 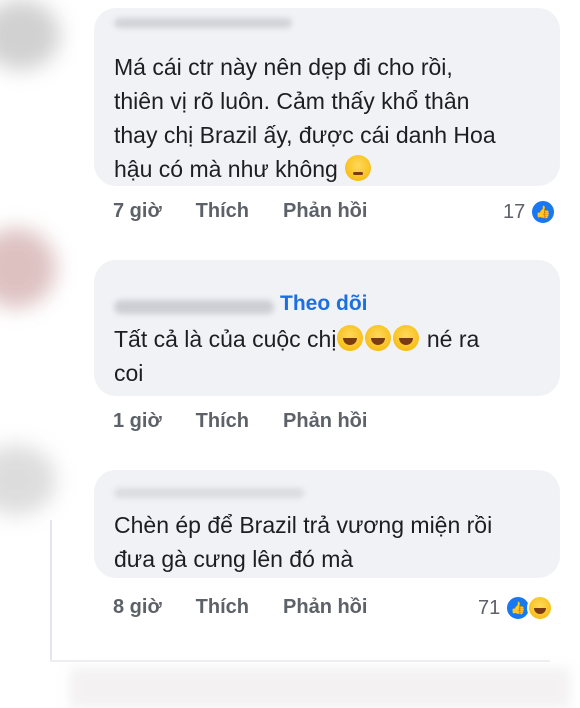 What do you see at coordinates (516, 608) in the screenshot?
I see `reaction-summary: 71 👍` at bounding box center [516, 608].